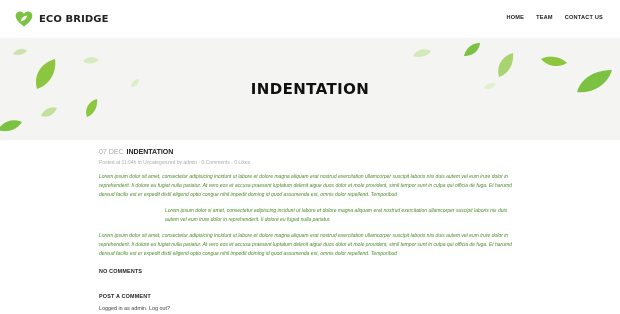 The height and width of the screenshot is (314, 620). I want to click on page-title: INDENTATION, so click(310, 89).